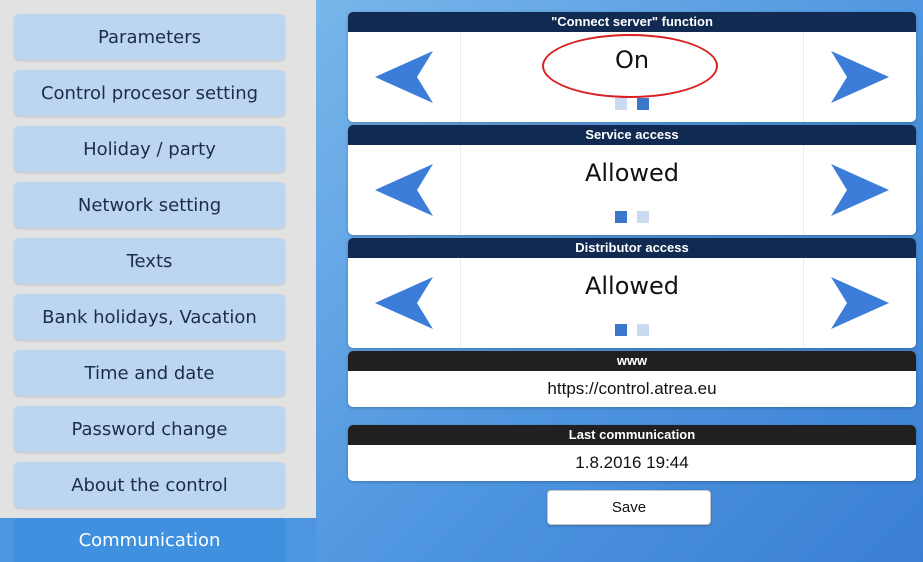 The width and height of the screenshot is (923, 562). What do you see at coordinates (632, 77) in the screenshot?
I see `connect-server-selector: On` at bounding box center [632, 77].